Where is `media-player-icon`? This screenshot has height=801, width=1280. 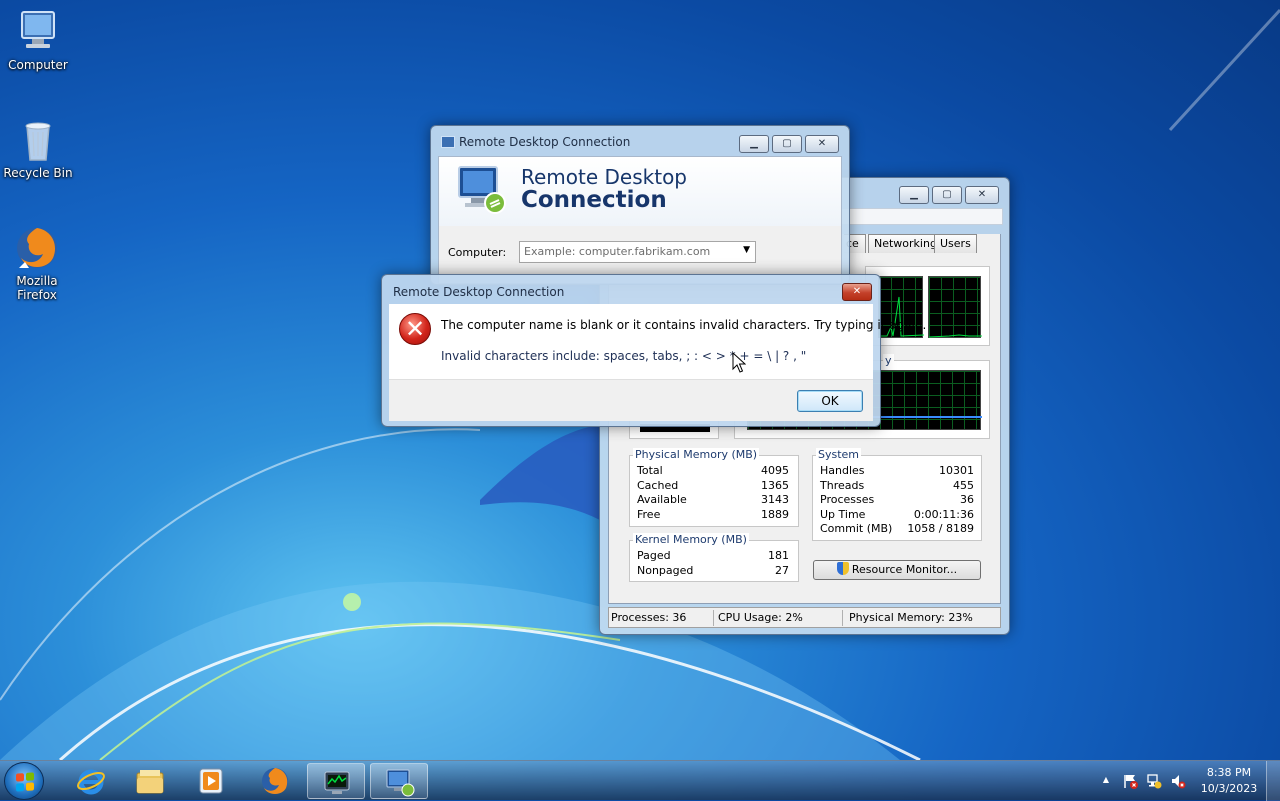 media-player-icon is located at coordinates (211, 781).